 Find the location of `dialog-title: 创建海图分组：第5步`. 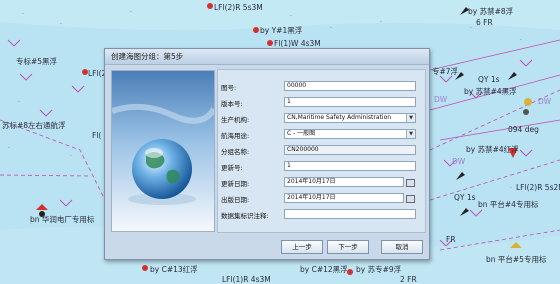

dialog-title: 创建海图分组：第5步 is located at coordinates (147, 56).